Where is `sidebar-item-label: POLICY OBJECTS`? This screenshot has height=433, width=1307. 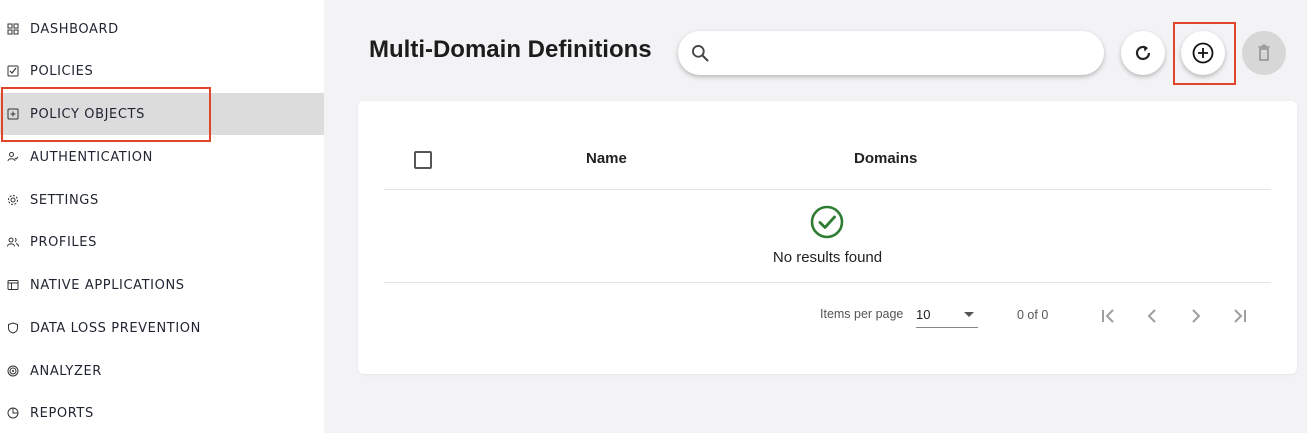 sidebar-item-label: POLICY OBJECTS is located at coordinates (87, 114).